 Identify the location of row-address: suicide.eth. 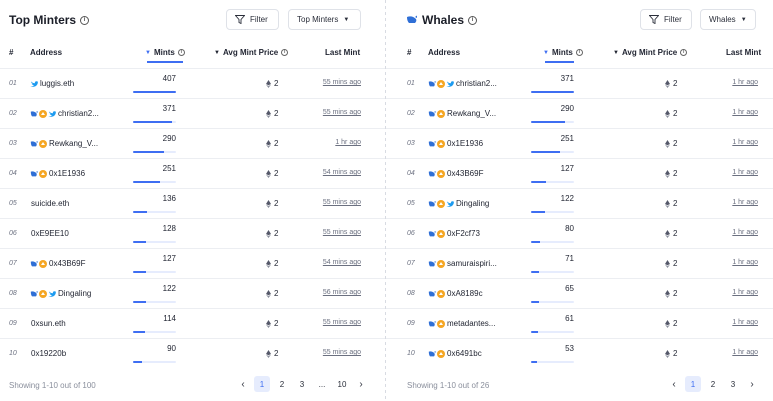
(49, 203).